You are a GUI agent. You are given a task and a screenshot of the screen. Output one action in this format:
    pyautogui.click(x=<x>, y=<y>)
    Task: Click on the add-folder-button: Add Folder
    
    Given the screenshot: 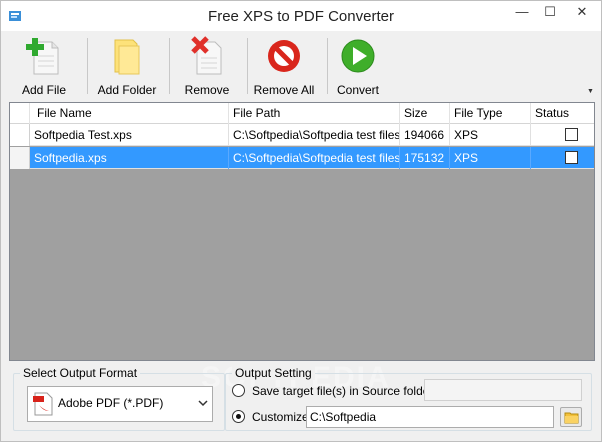 What is the action you would take?
    pyautogui.click(x=127, y=66)
    